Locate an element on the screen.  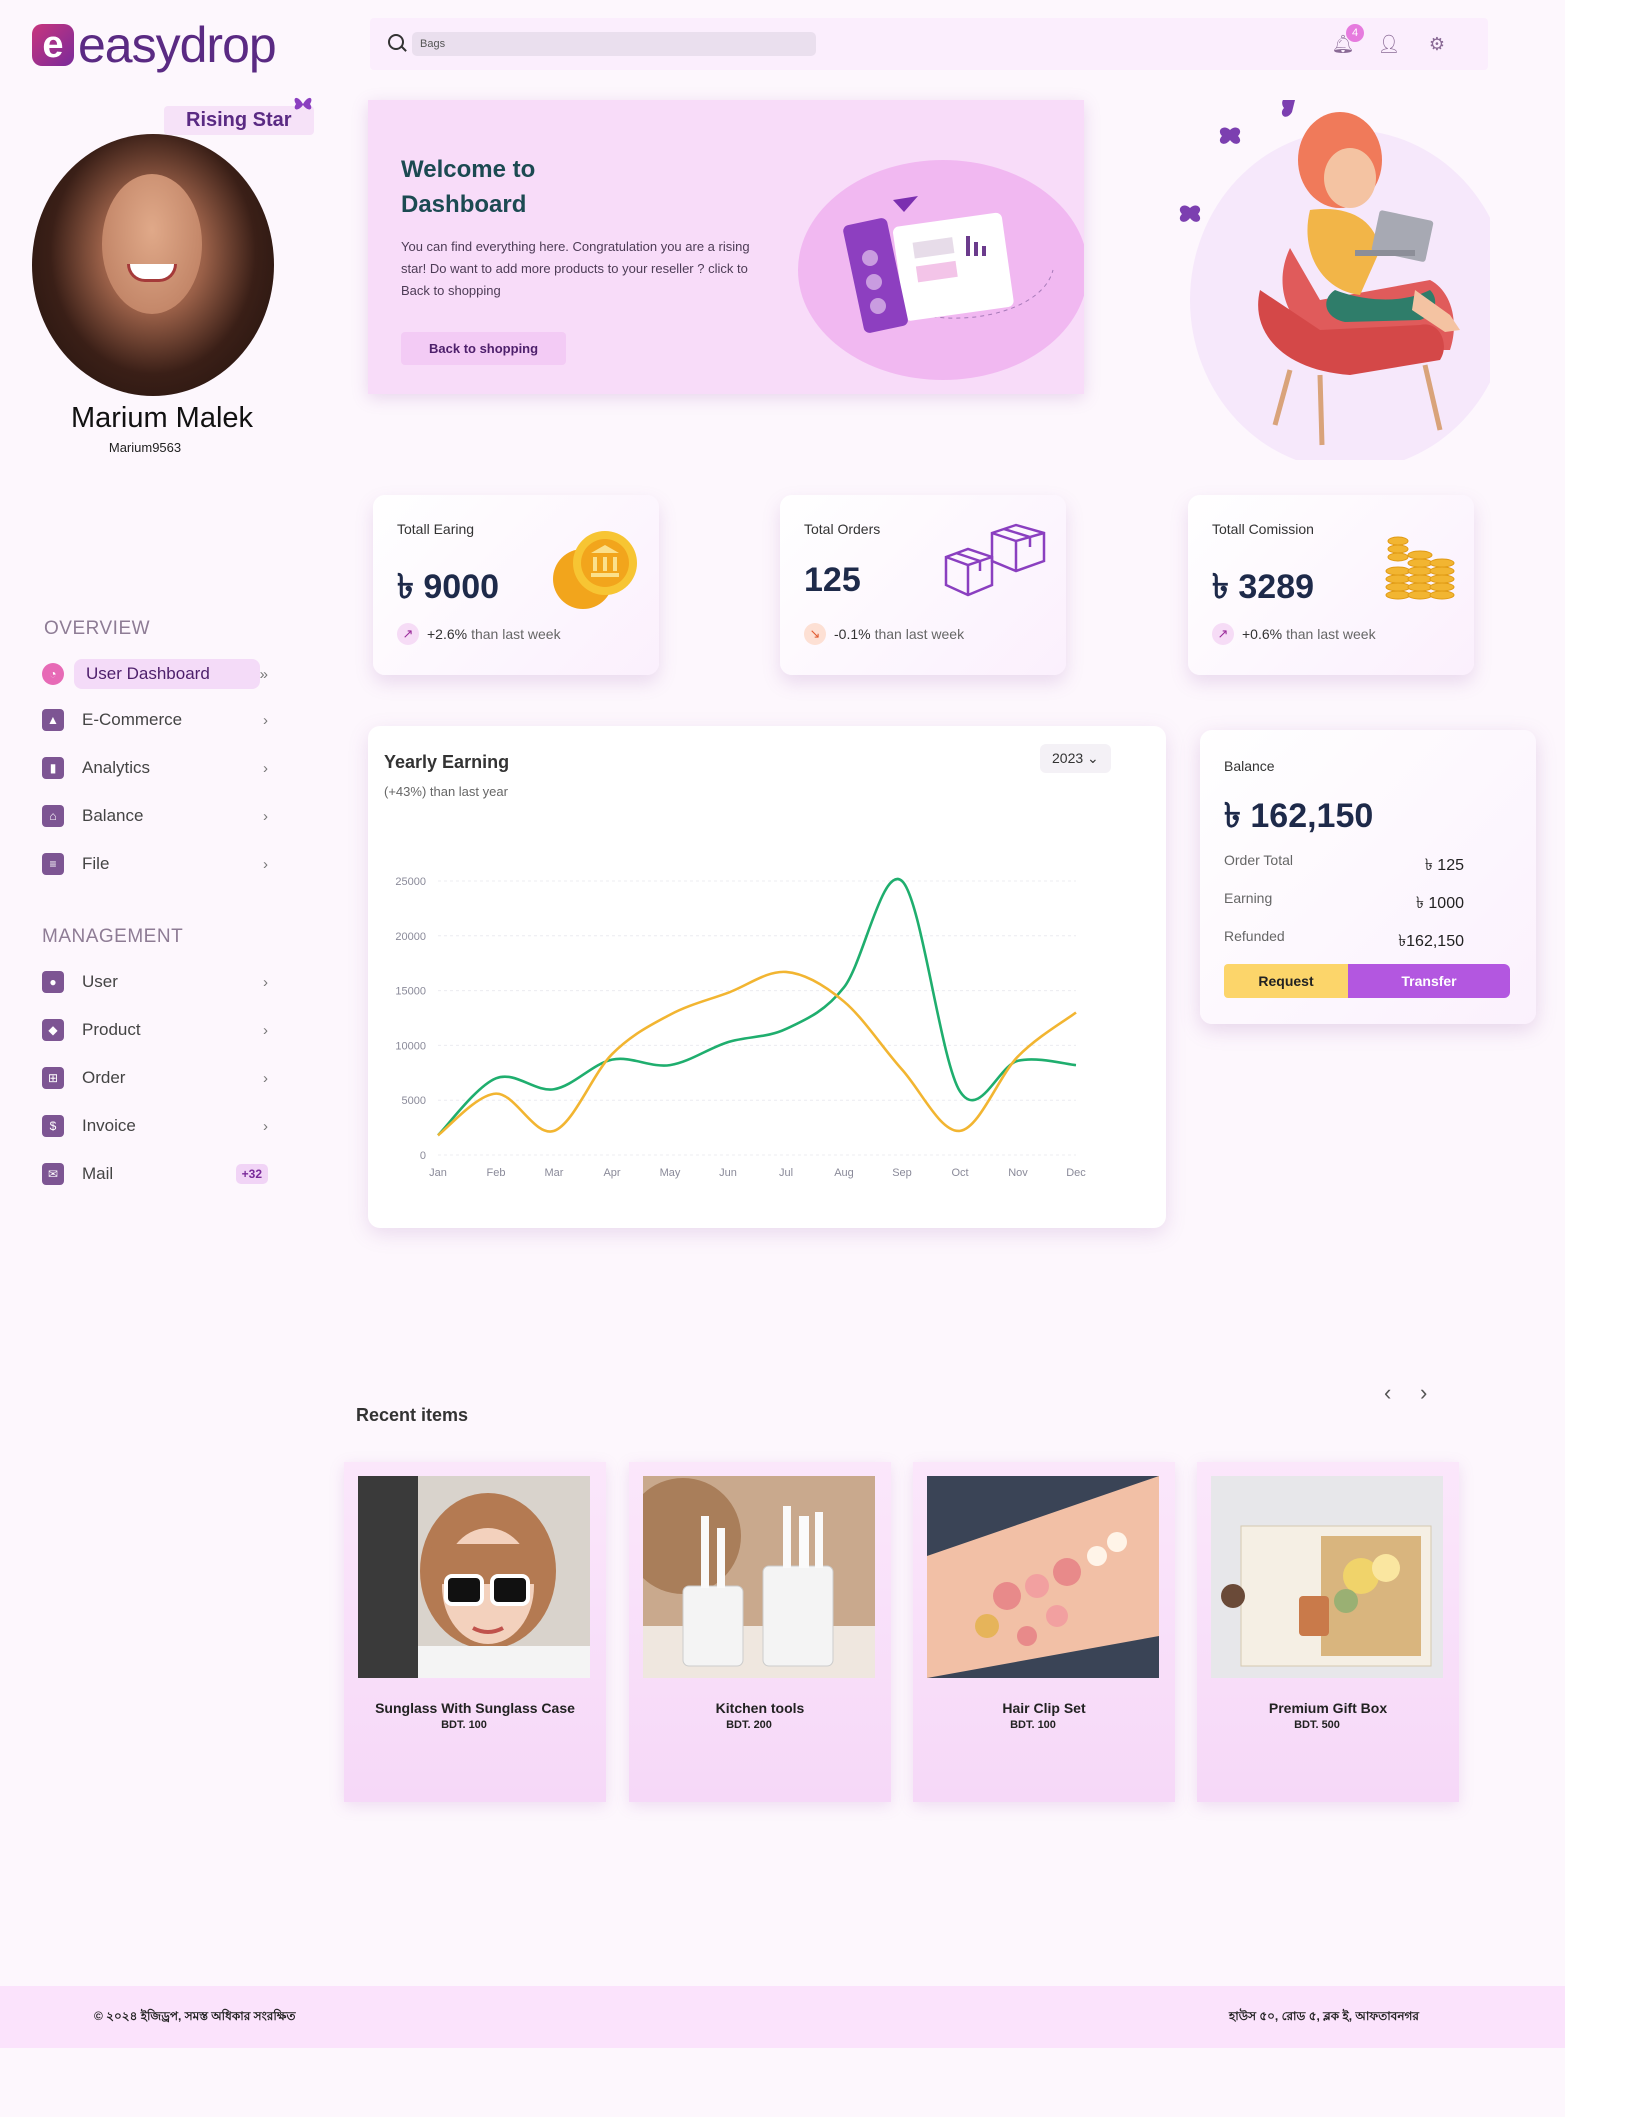
welcome-title: Welcome to Dashboard is located at coordinates (468, 187).